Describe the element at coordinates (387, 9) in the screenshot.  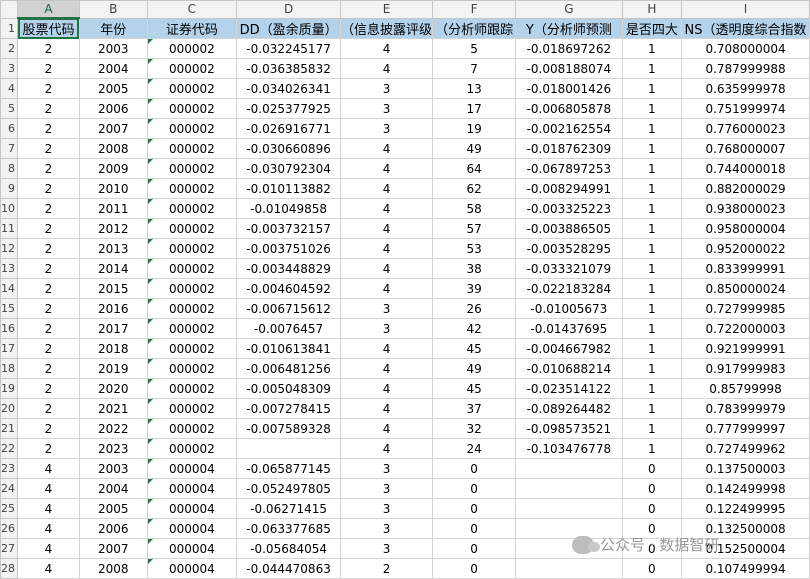
I see `column-header-e: E` at that location.